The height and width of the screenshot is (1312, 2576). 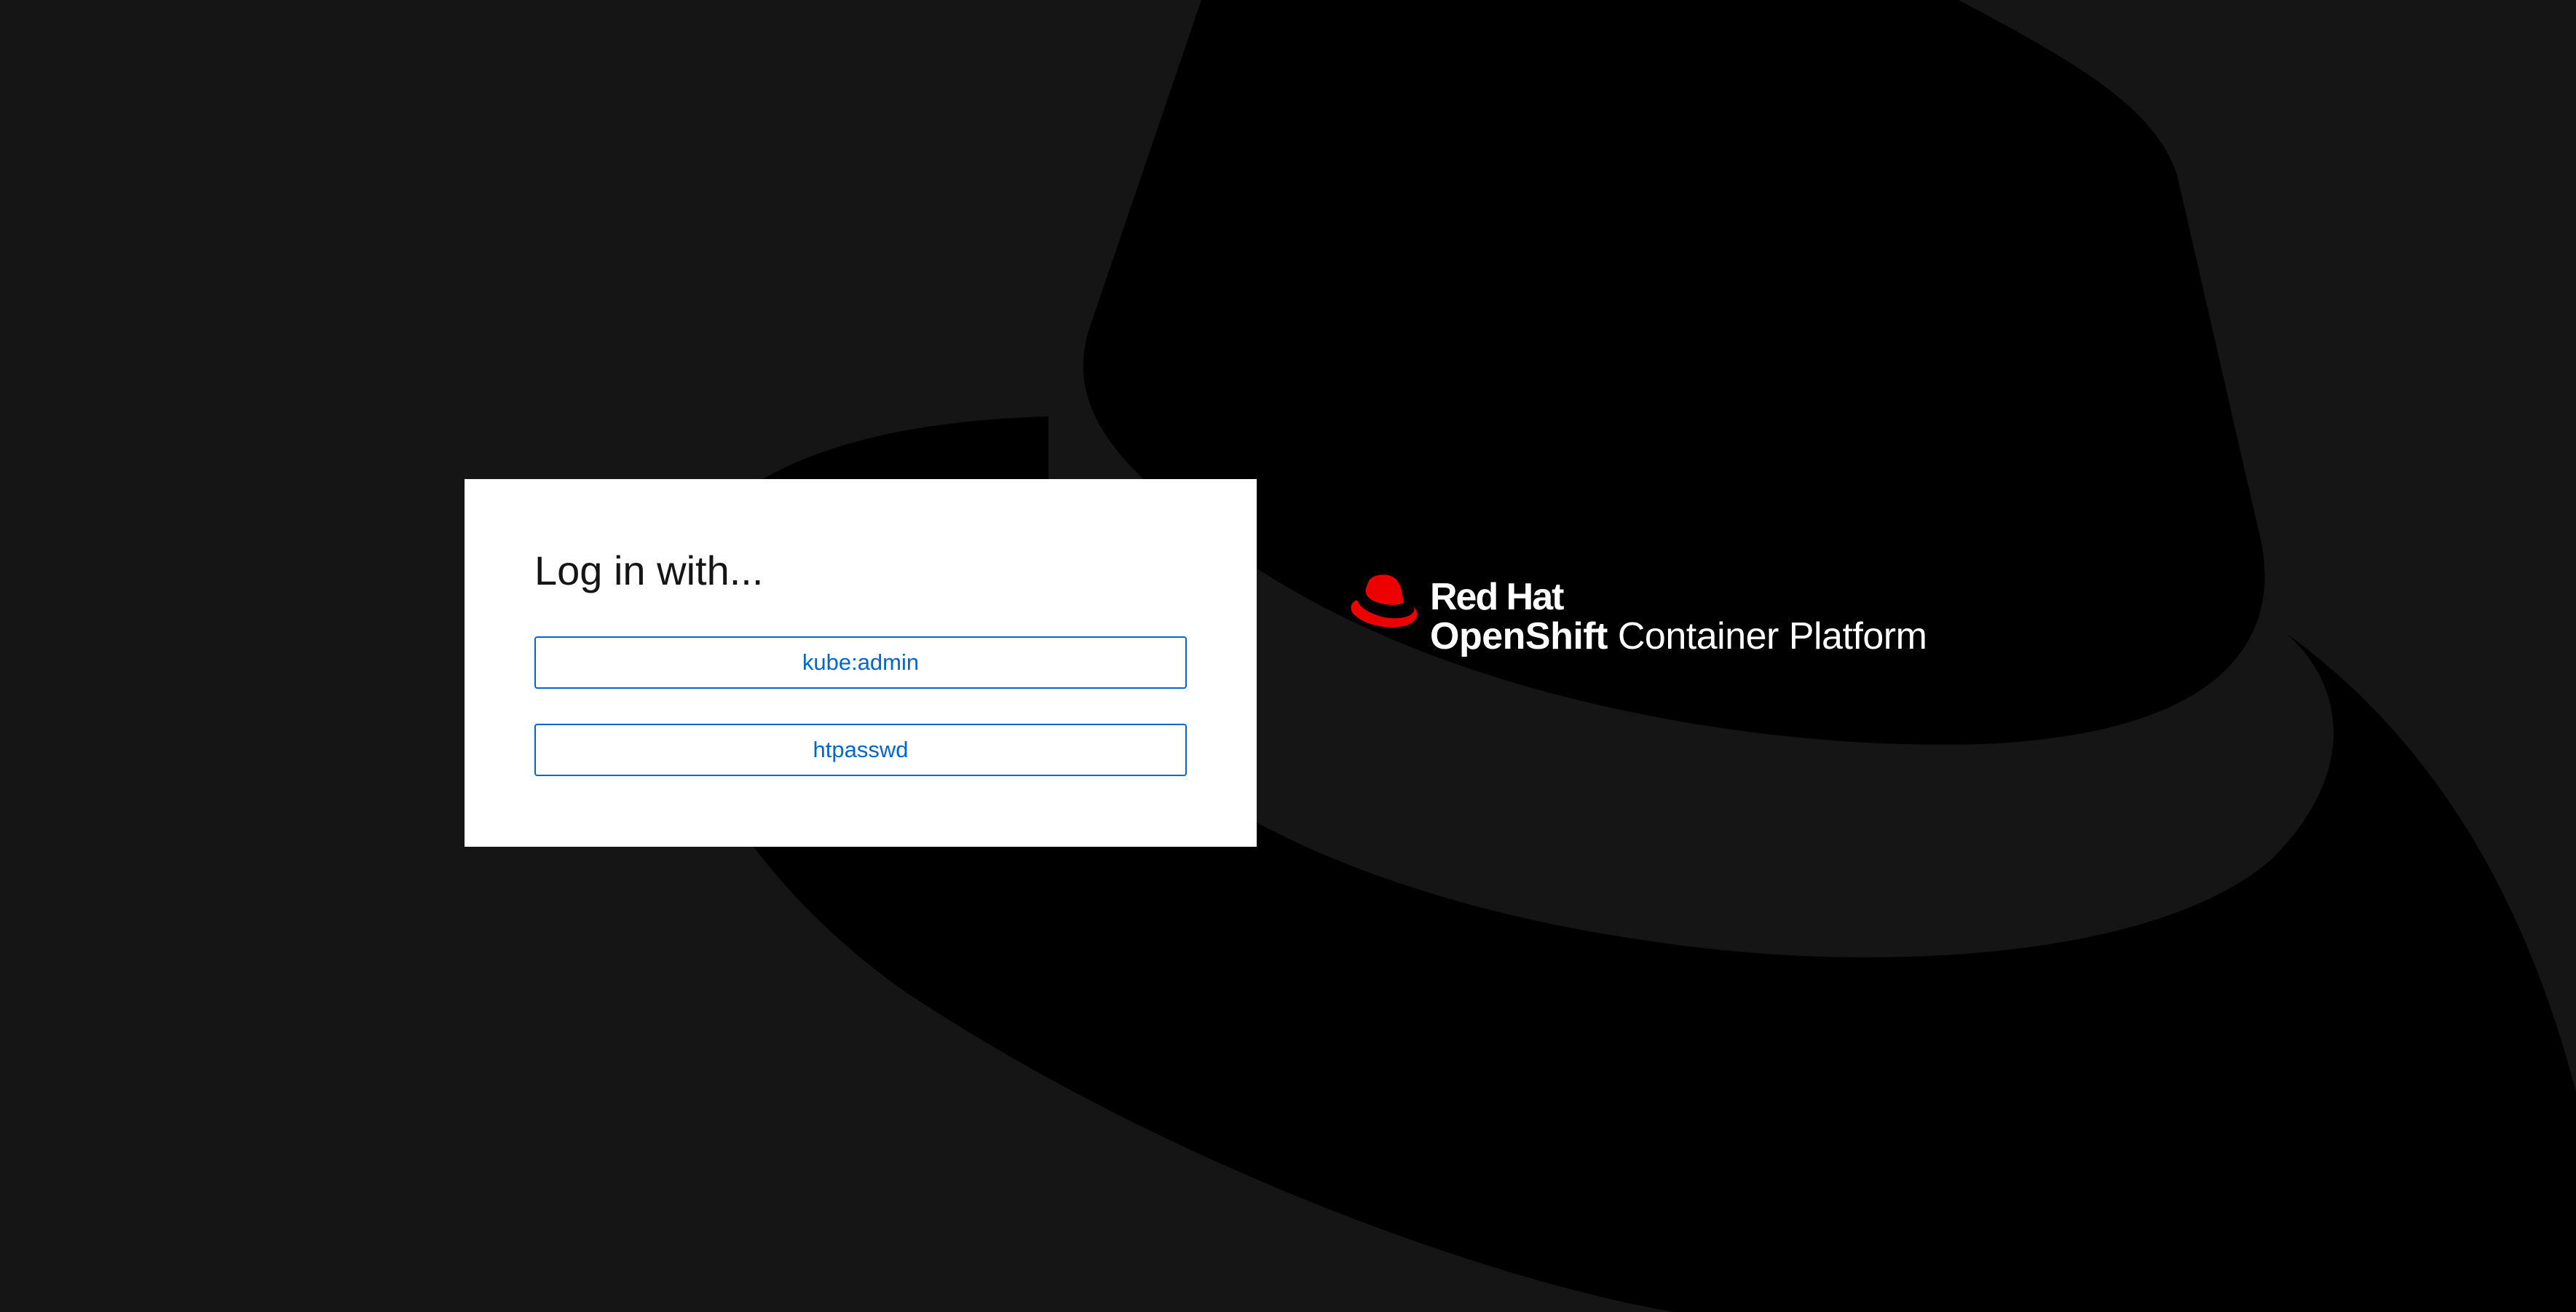 I want to click on login-card: Log in with... kube:admin htpasswd, so click(x=861, y=663).